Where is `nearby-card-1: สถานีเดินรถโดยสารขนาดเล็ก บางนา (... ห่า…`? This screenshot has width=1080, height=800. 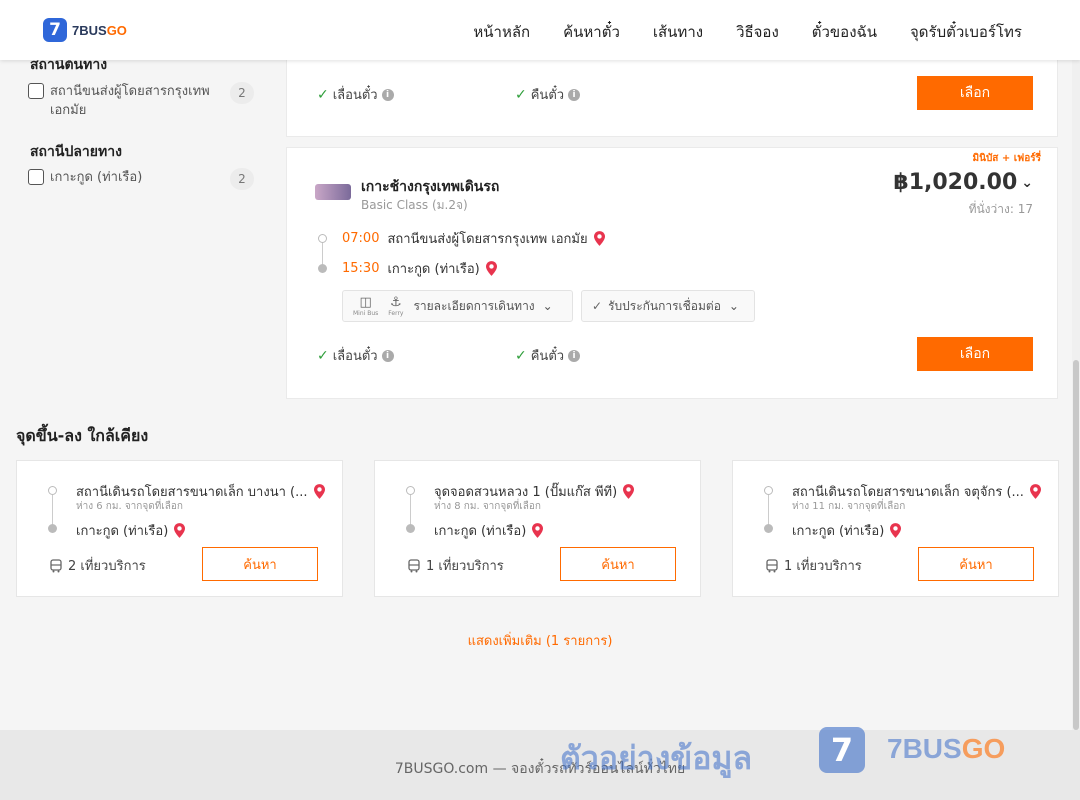 nearby-card-1: สถานีเดินรถโดยสารขนาดเล็ก บางนา (... ห่า… is located at coordinates (179, 528).